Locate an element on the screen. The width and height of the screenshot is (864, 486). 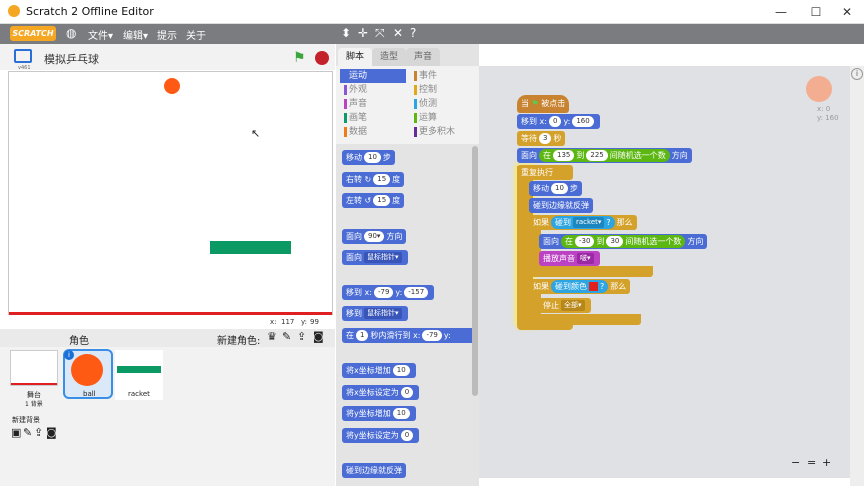
block-set-x: 将x坐标设定为 0 is located at coordinates (381, 392).